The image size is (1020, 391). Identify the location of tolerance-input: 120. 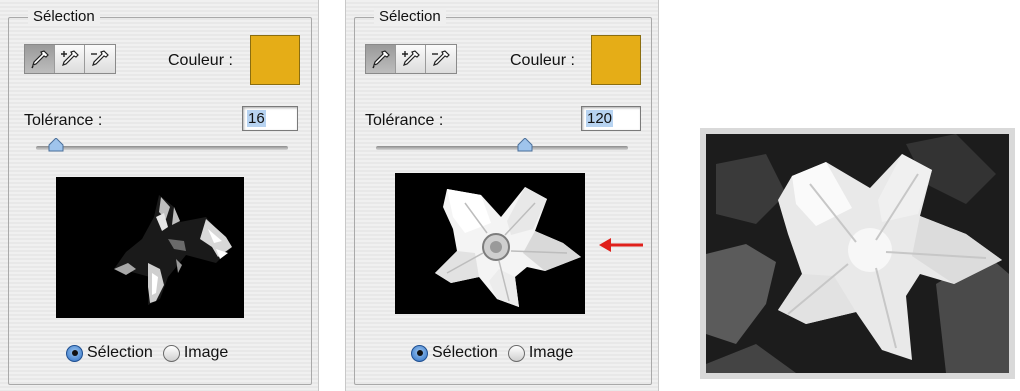
(611, 118).